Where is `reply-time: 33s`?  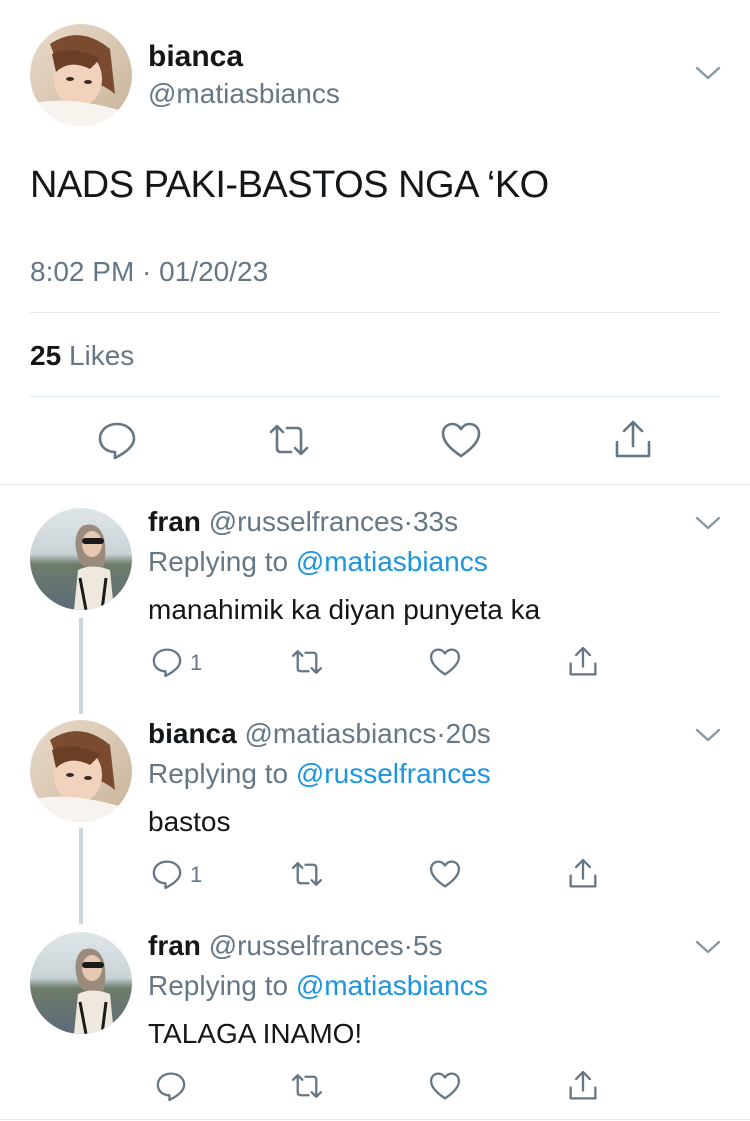 reply-time: 33s is located at coordinates (435, 521).